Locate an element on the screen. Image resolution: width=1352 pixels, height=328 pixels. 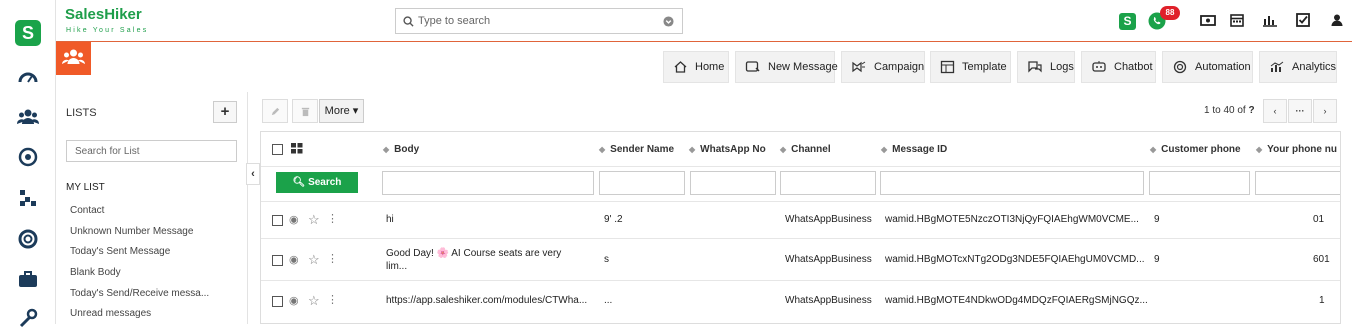
dashboard-icon is located at coordinates (28, 78).